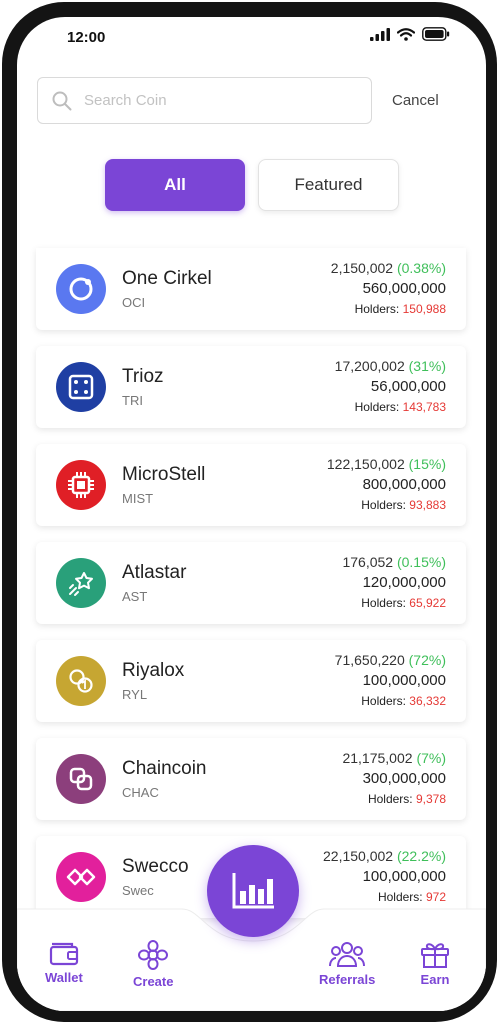 Image resolution: width=499 pixels, height=1024 pixels. What do you see at coordinates (421, 856) in the screenshot?
I see `coin-change: (22.2%)` at bounding box center [421, 856].